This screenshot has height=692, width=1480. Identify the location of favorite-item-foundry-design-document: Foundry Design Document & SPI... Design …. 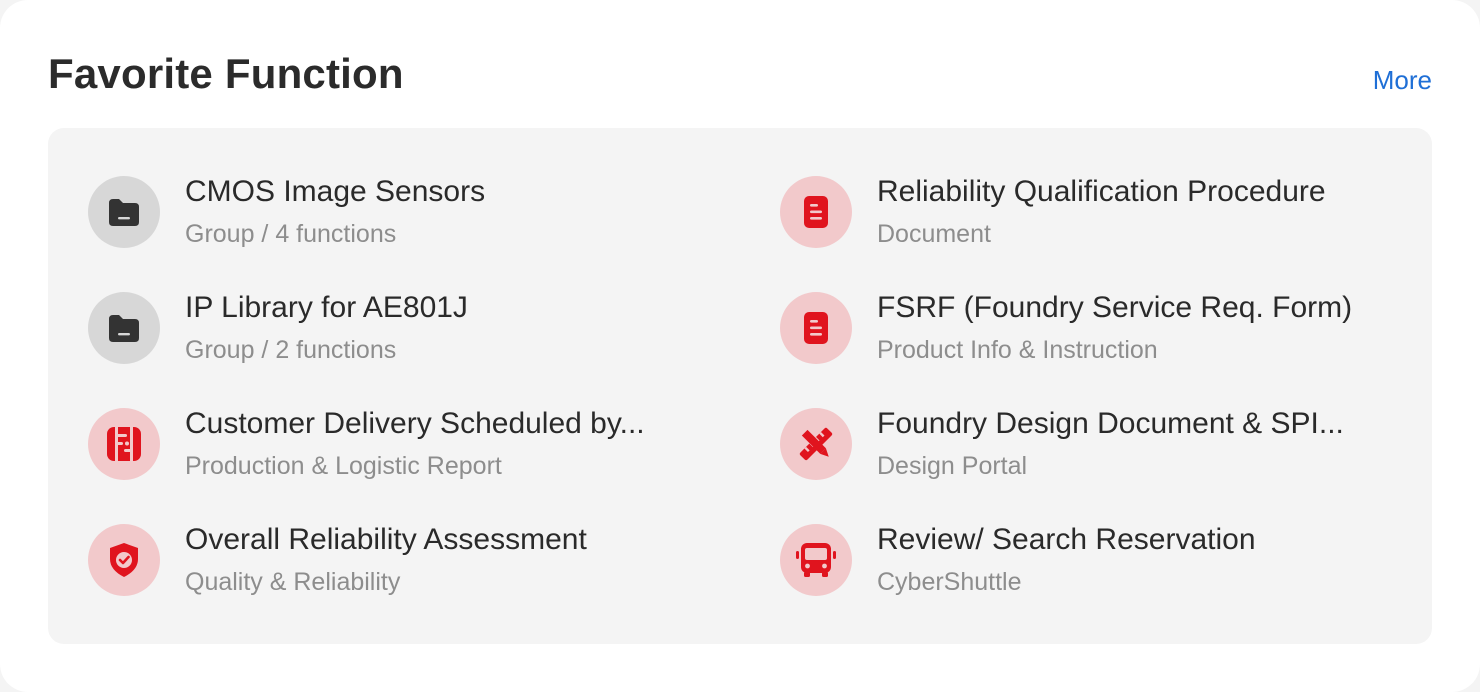
(1086, 456).